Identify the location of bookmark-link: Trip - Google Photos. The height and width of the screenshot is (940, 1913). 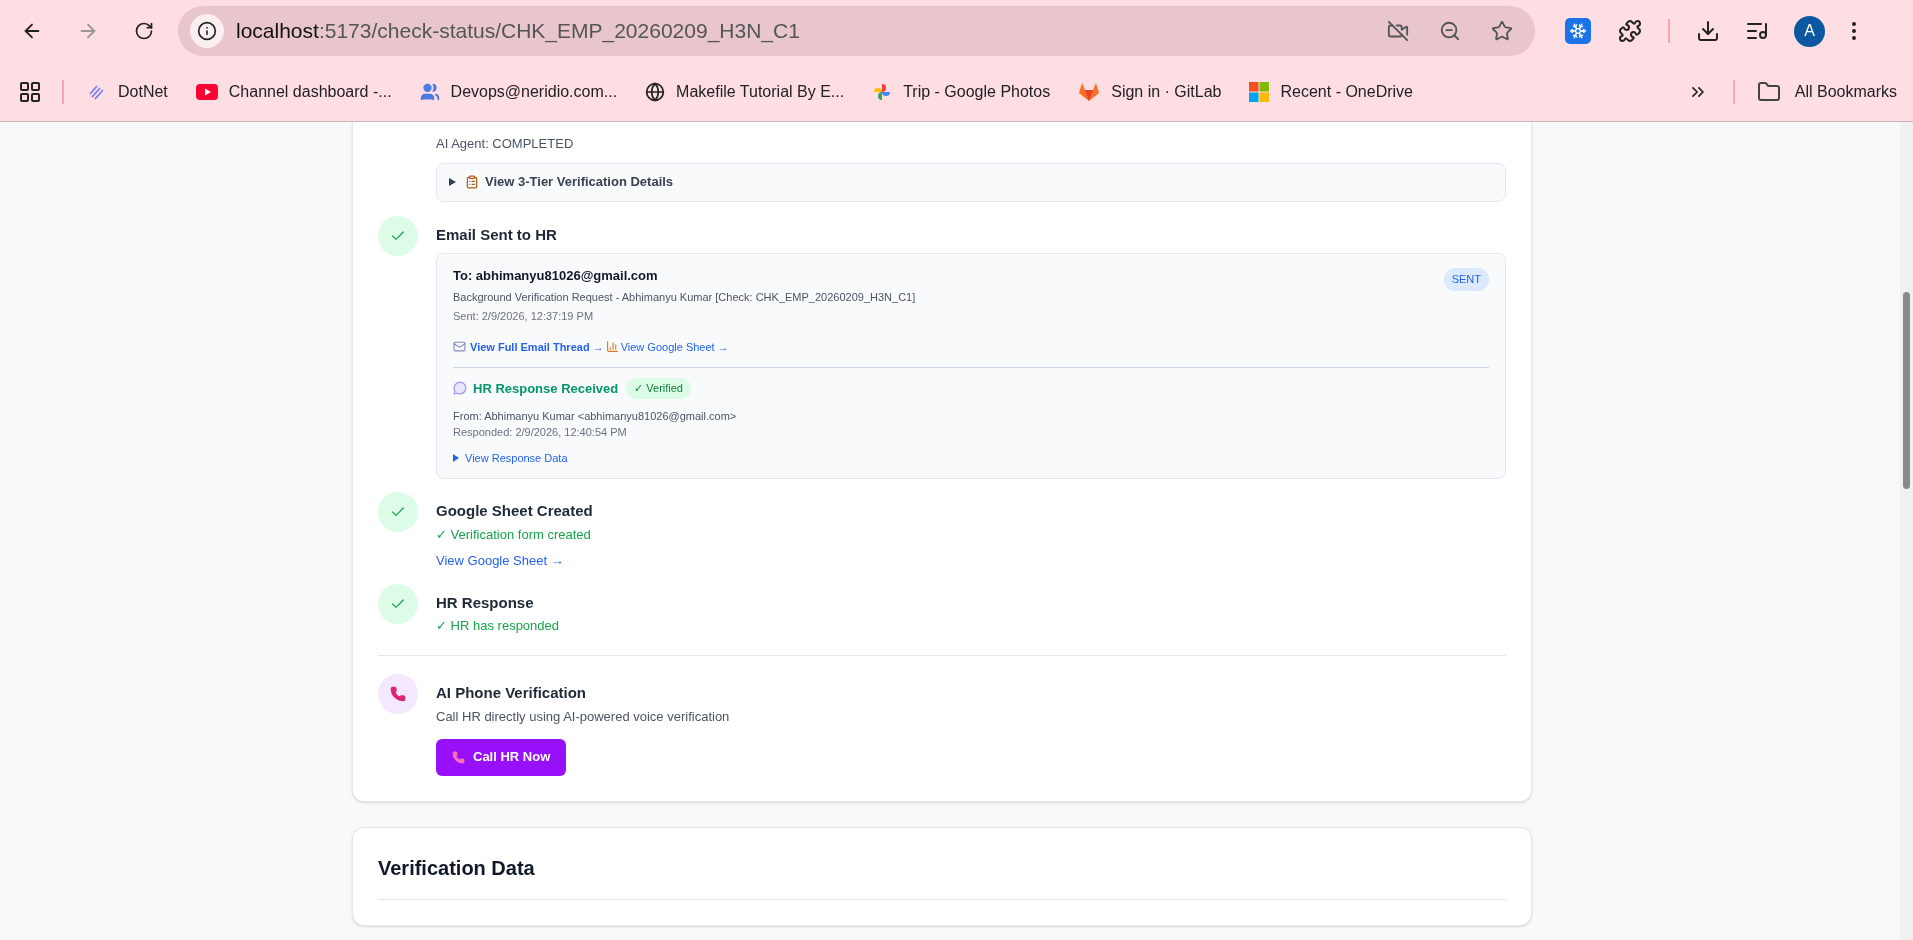
(977, 91).